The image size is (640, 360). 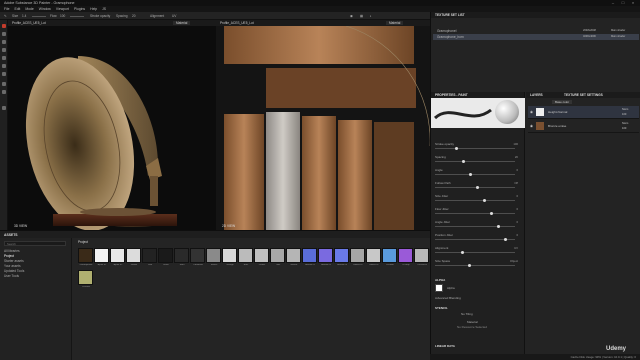 What do you see at coordinates (448, 298) in the screenshot?
I see `advanced-blending-toggle: Advanced Blending` at bounding box center [448, 298].